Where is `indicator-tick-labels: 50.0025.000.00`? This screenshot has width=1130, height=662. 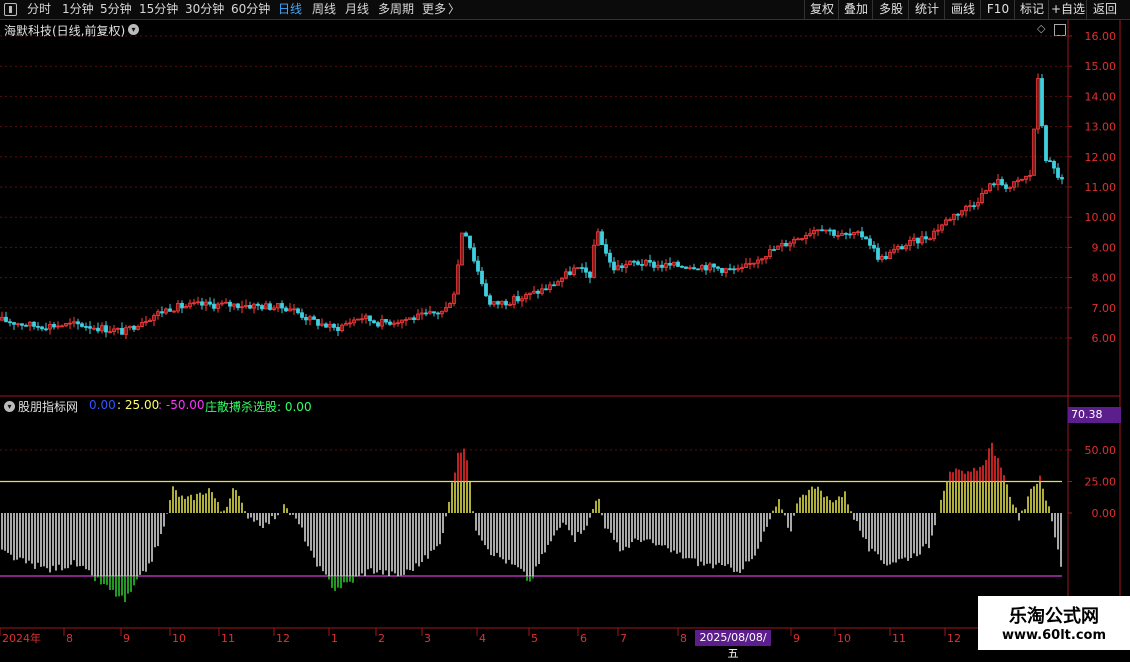
indicator-tick-labels: 50.0025.000.00 is located at coordinates (1101, 482).